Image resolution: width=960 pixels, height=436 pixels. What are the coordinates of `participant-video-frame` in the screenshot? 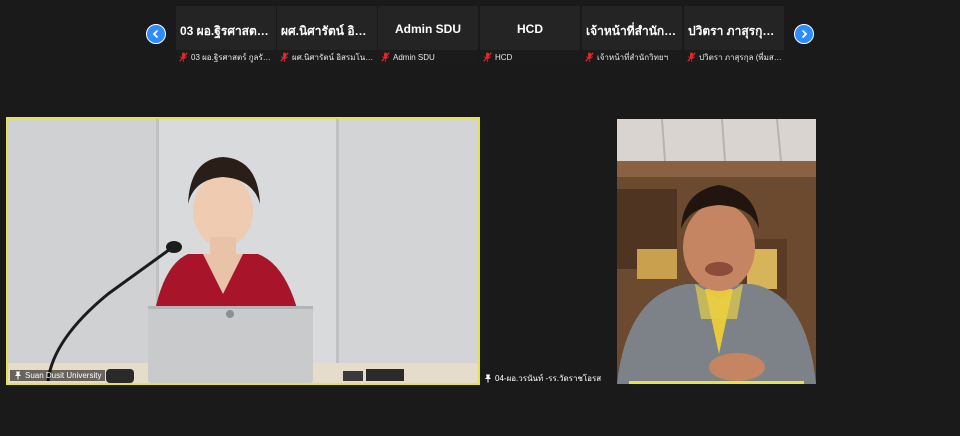 It's located at (716, 251).